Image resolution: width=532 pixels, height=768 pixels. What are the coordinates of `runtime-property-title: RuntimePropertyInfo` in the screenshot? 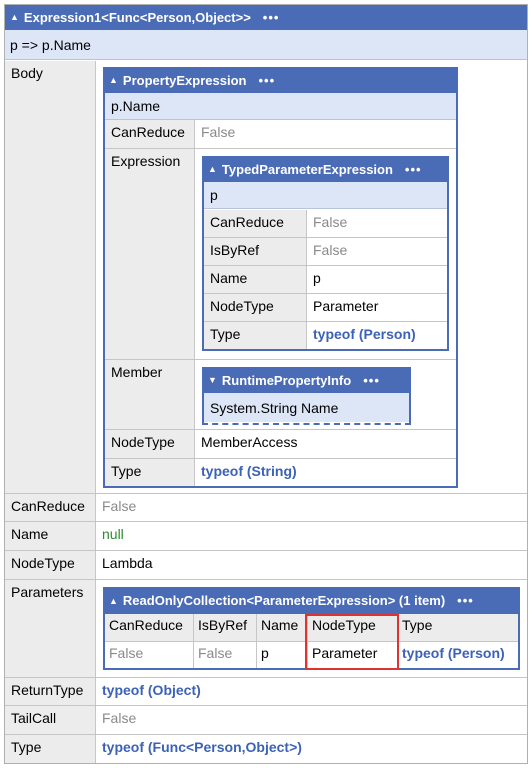 It's located at (286, 380).